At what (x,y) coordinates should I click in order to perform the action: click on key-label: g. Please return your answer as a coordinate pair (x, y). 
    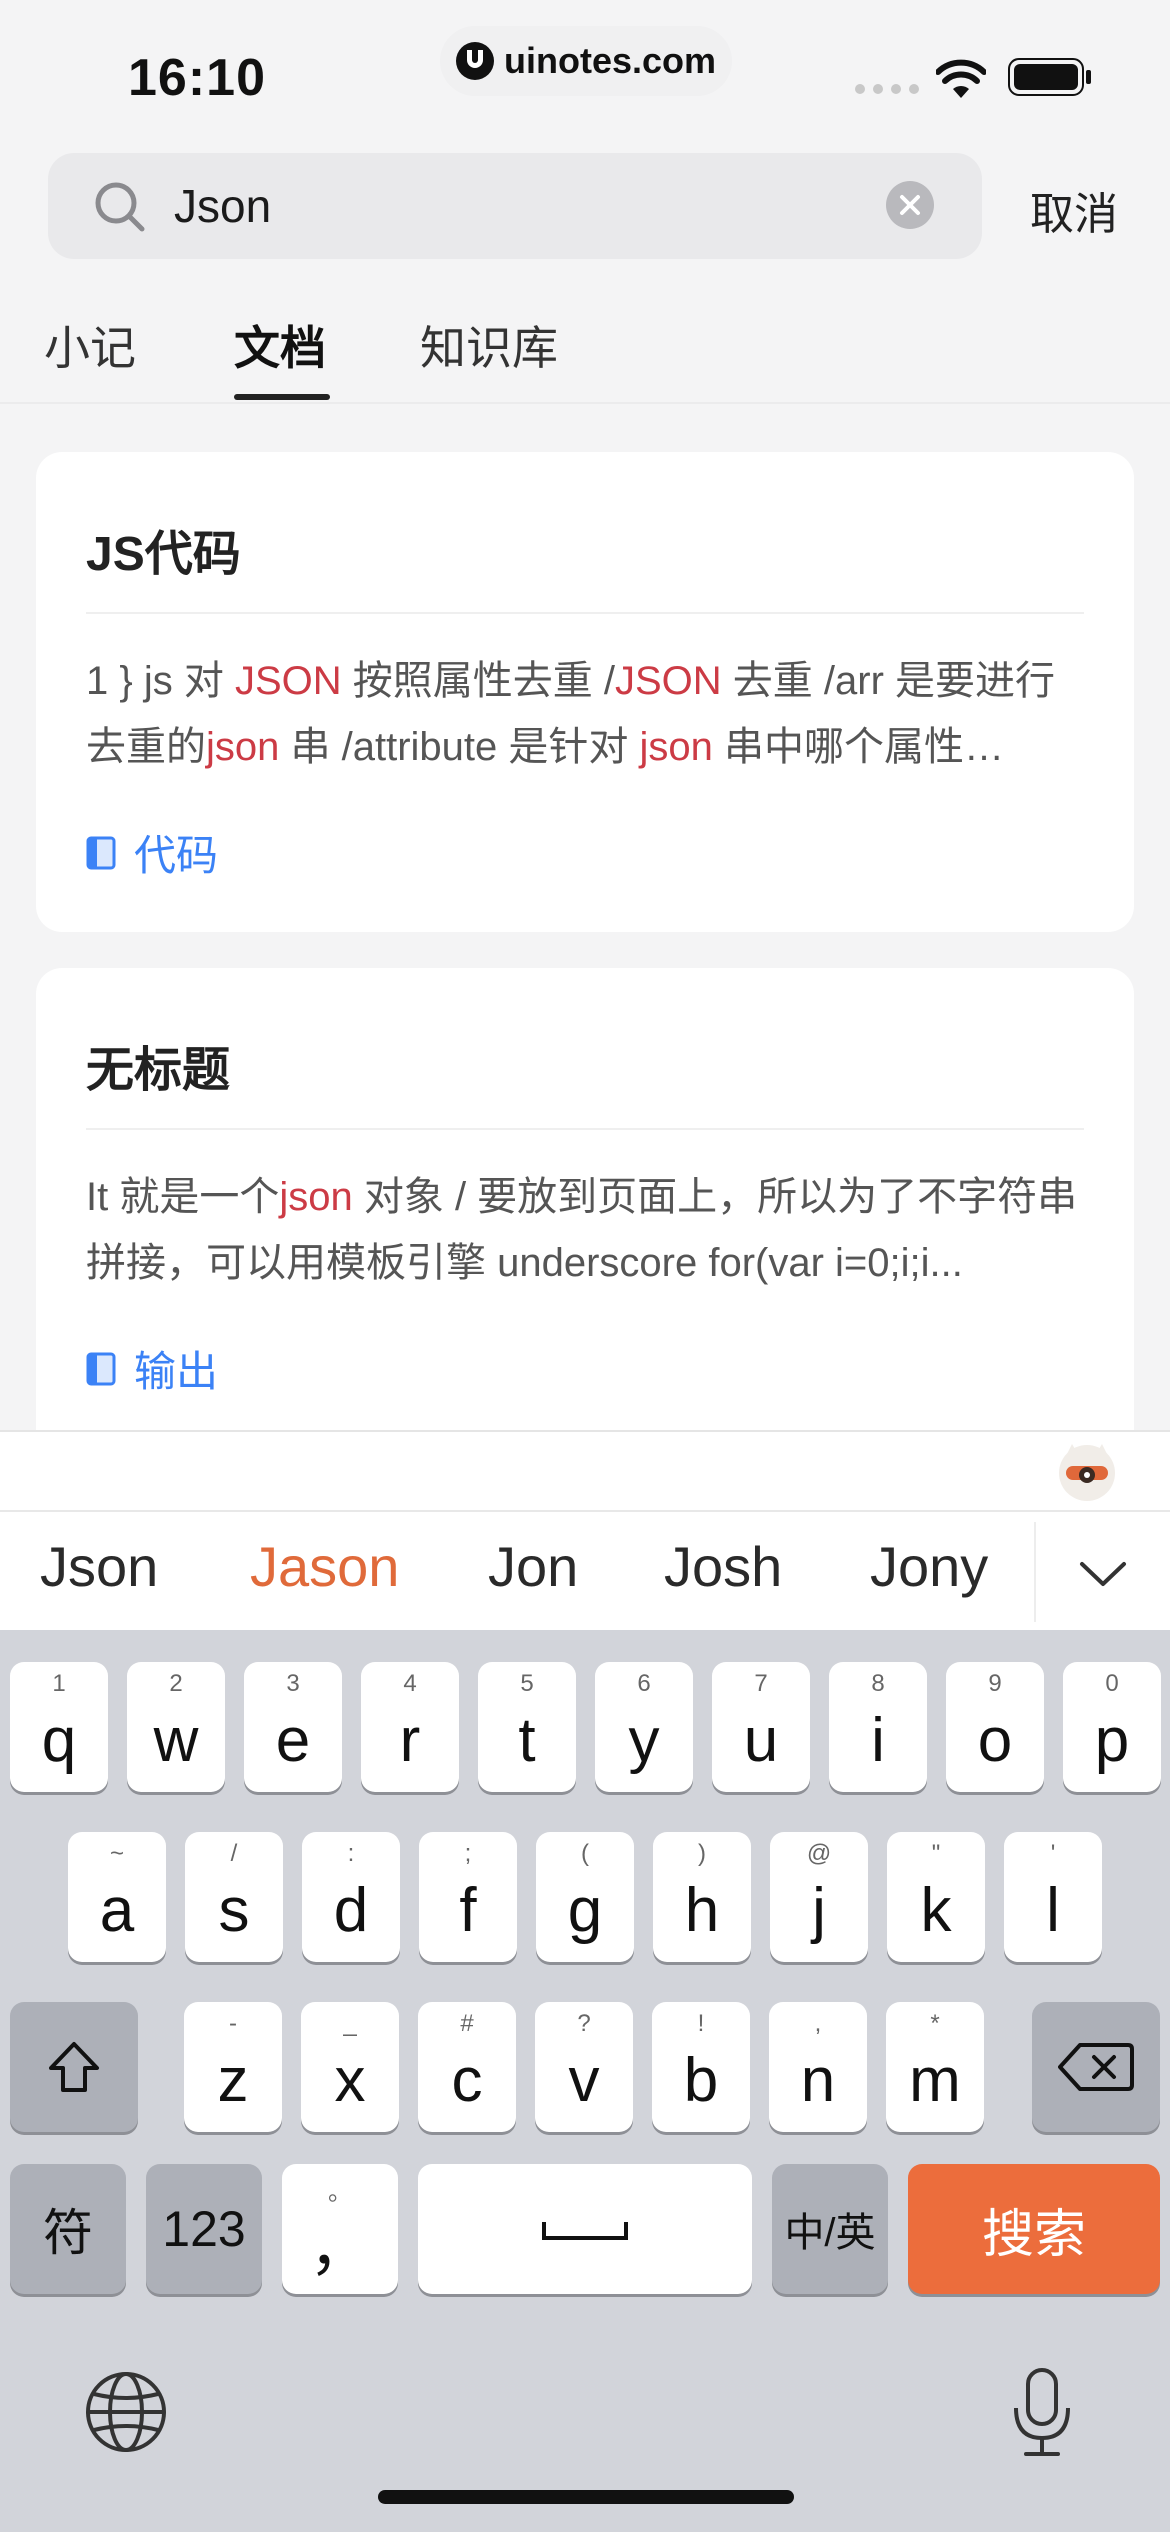
    Looking at the image, I should click on (585, 1910).